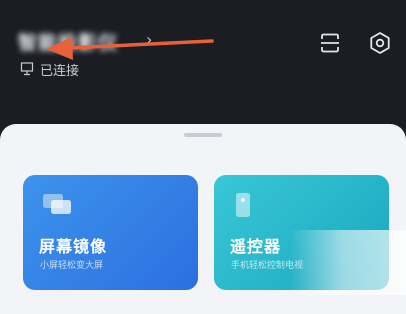  What do you see at coordinates (73, 246) in the screenshot?
I see `screen-mirror-title: 屏幕镜像` at bounding box center [73, 246].